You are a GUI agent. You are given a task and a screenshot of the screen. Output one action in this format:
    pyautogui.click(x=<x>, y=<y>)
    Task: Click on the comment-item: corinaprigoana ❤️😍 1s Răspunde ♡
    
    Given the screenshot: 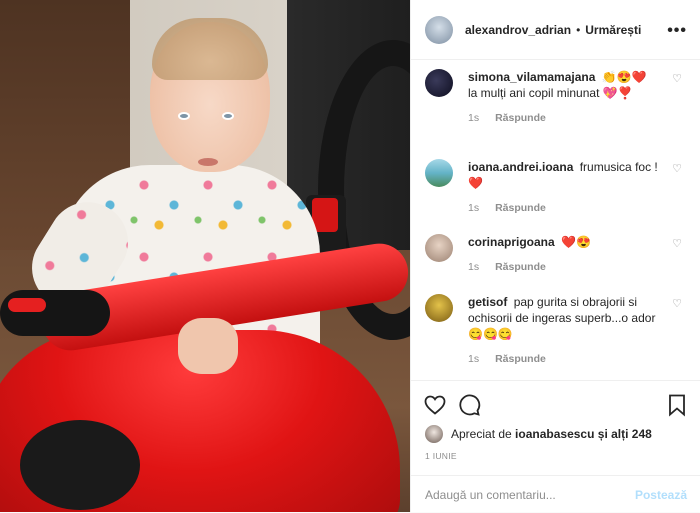 What is the action you would take?
    pyautogui.click(x=556, y=254)
    